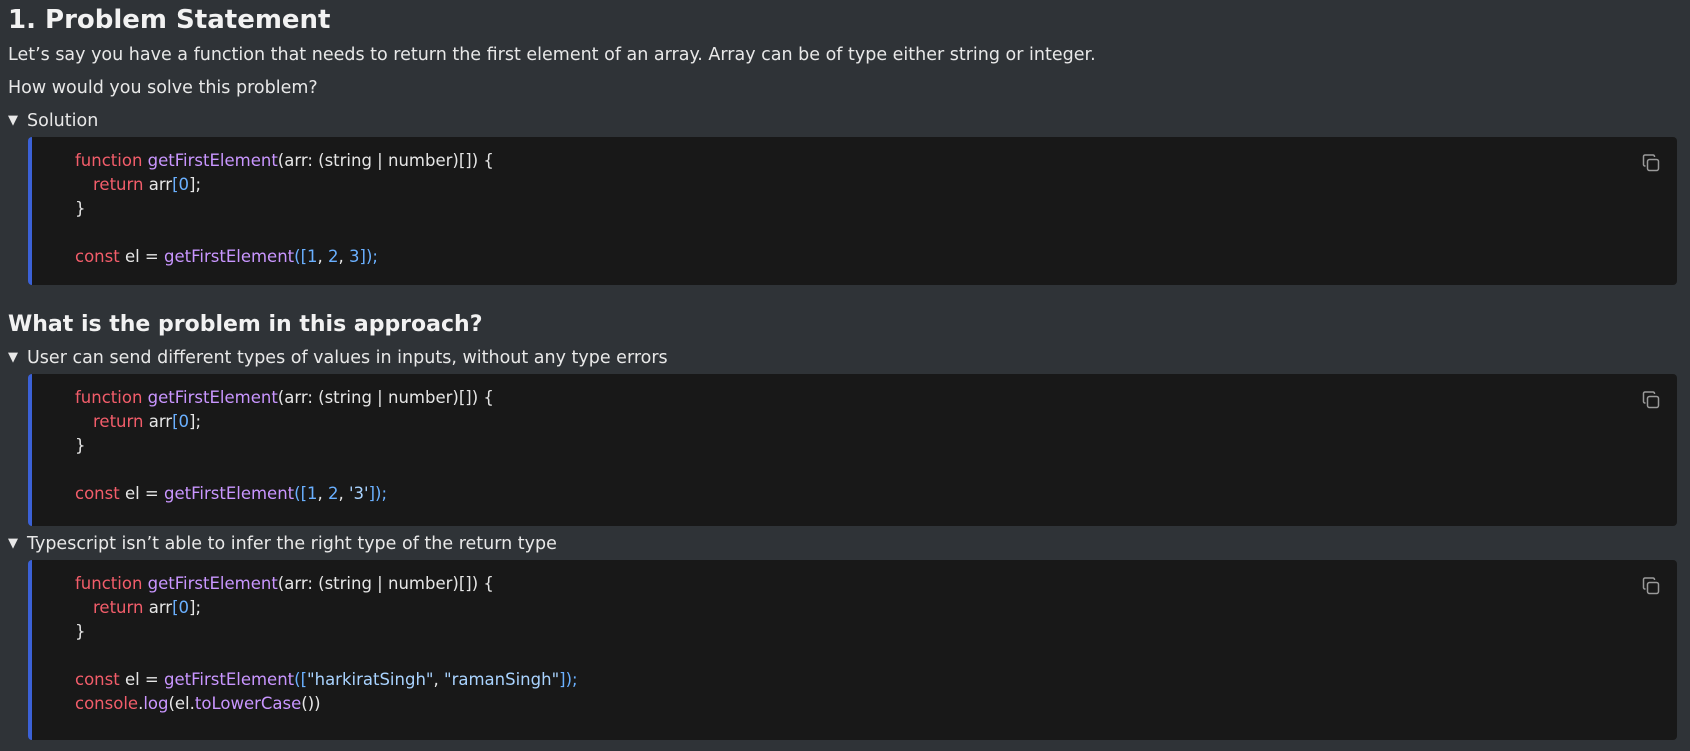  What do you see at coordinates (181, 703) in the screenshot?
I see `code-text: (el.` at bounding box center [181, 703].